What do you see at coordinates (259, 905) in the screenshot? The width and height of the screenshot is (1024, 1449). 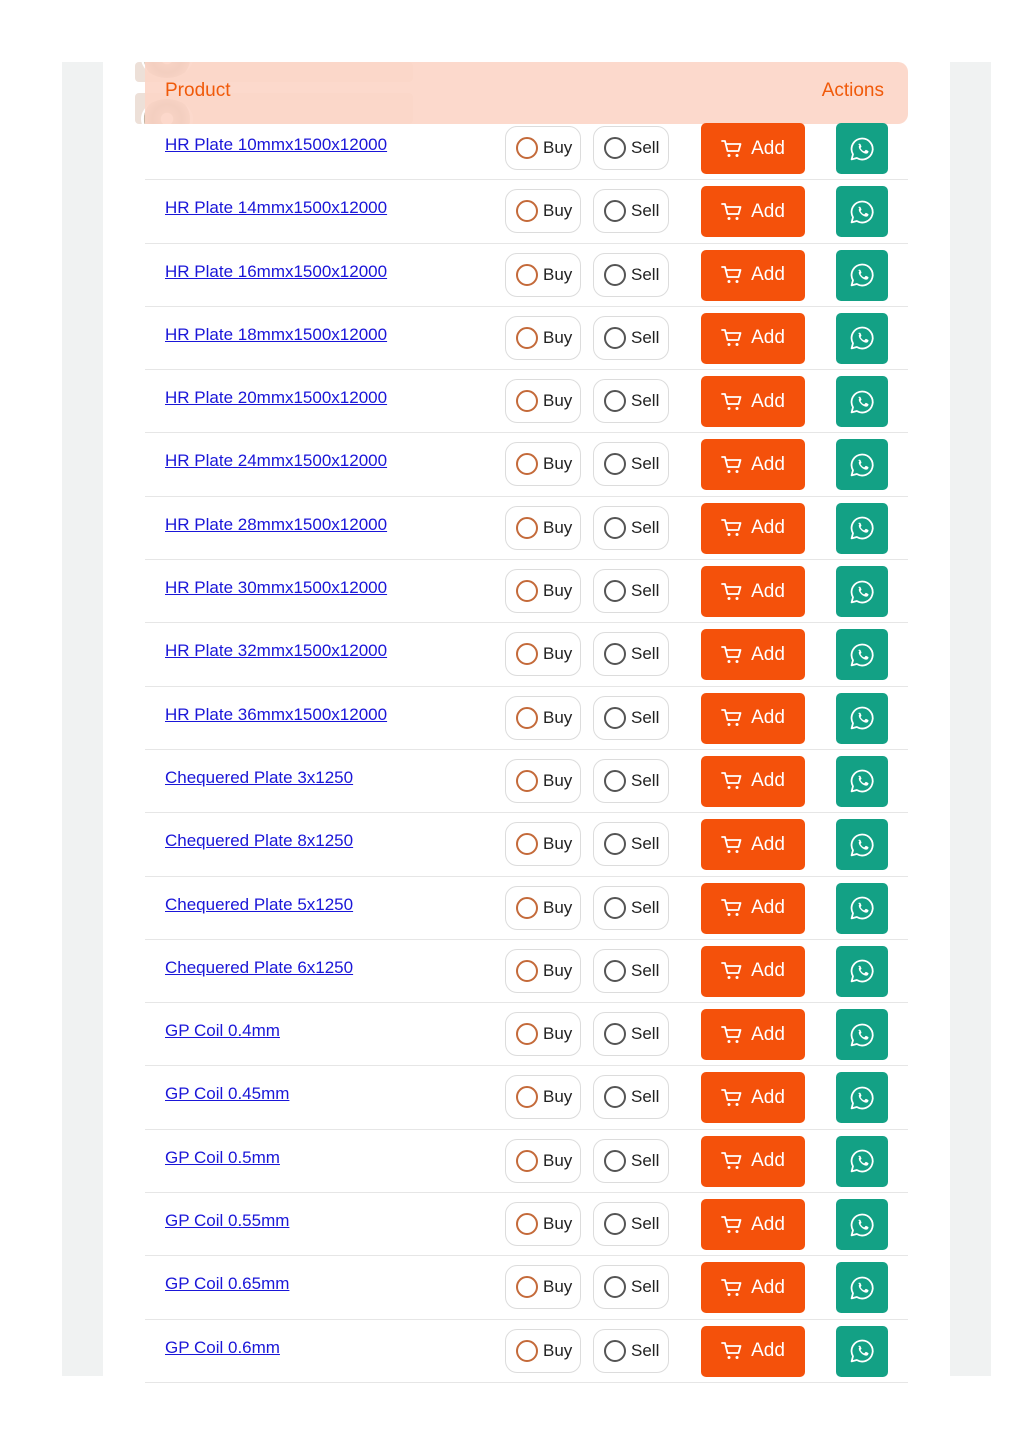 I see `product-link: Chequered Plate 5x1250` at bounding box center [259, 905].